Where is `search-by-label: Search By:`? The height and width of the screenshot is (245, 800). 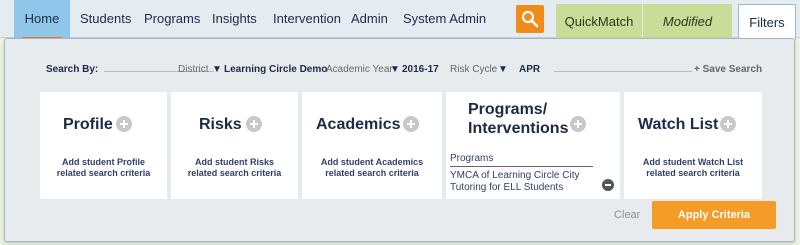
search-by-label: Search By: is located at coordinates (72, 69).